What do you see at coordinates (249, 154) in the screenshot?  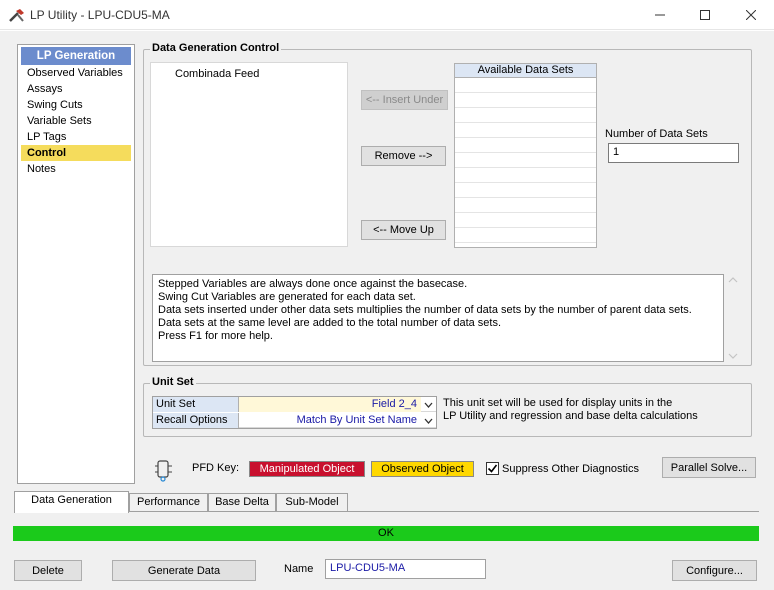 I see `data-set-tree: Combinada Feed` at bounding box center [249, 154].